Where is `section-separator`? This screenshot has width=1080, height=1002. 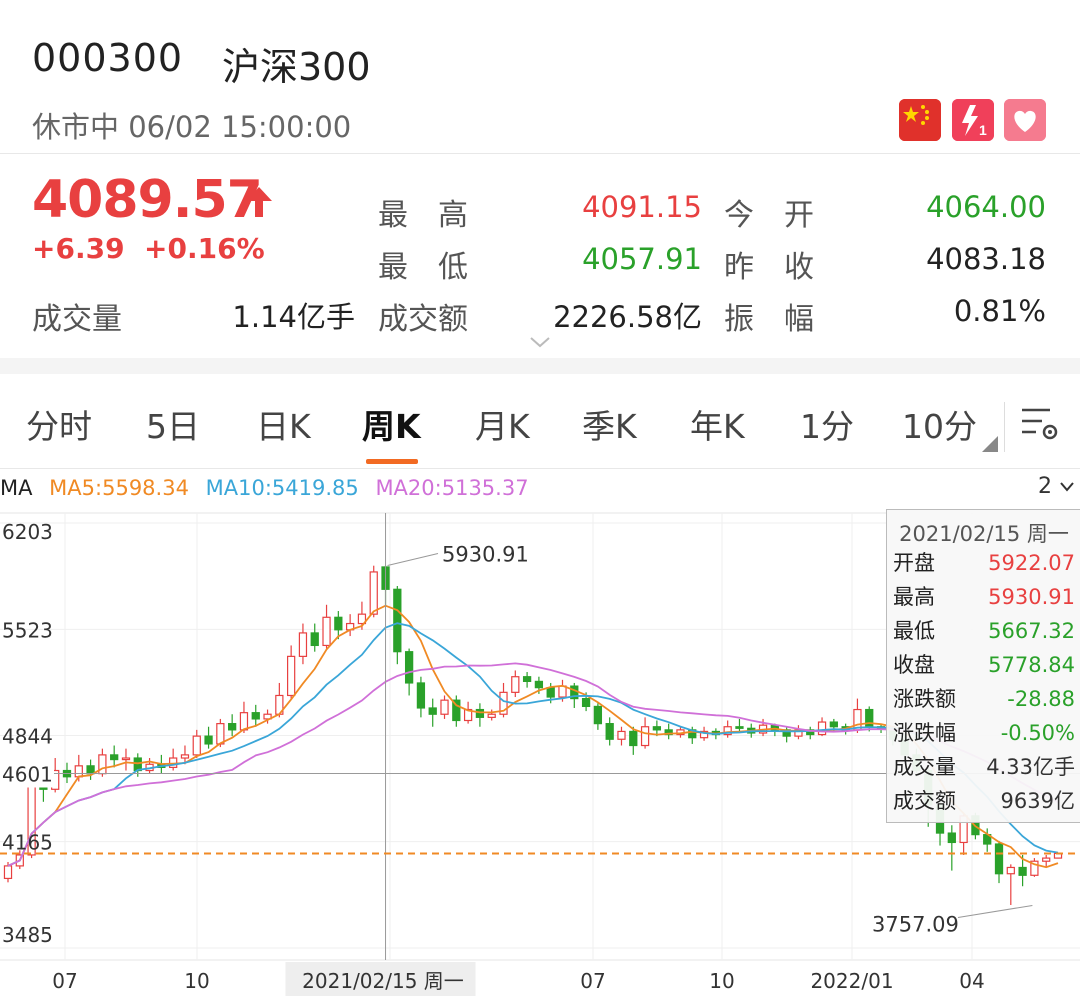
section-separator is located at coordinates (540, 366).